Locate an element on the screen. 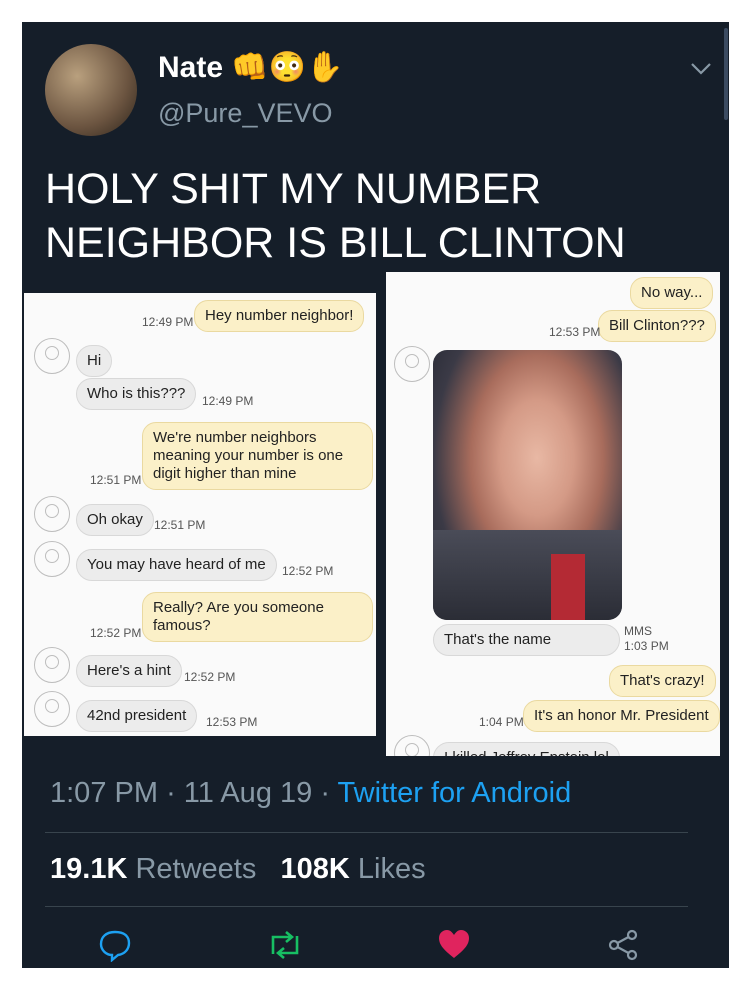 The image size is (750, 995). message-incoming: You may have heard of me is located at coordinates (176, 565).